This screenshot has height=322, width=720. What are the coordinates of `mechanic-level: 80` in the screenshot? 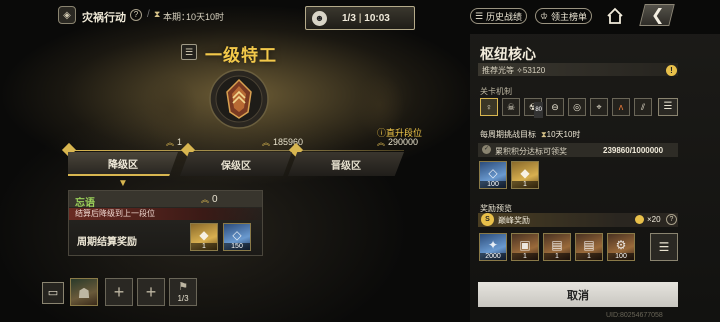 It's located at (538, 110).